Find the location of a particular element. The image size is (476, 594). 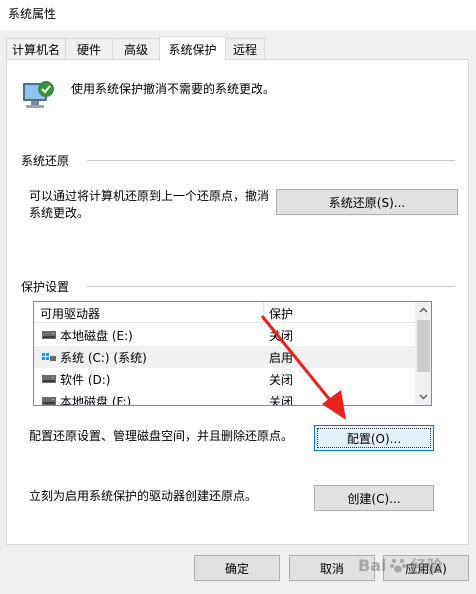

protection-settings-heading: 保护设置 is located at coordinates (45, 286).